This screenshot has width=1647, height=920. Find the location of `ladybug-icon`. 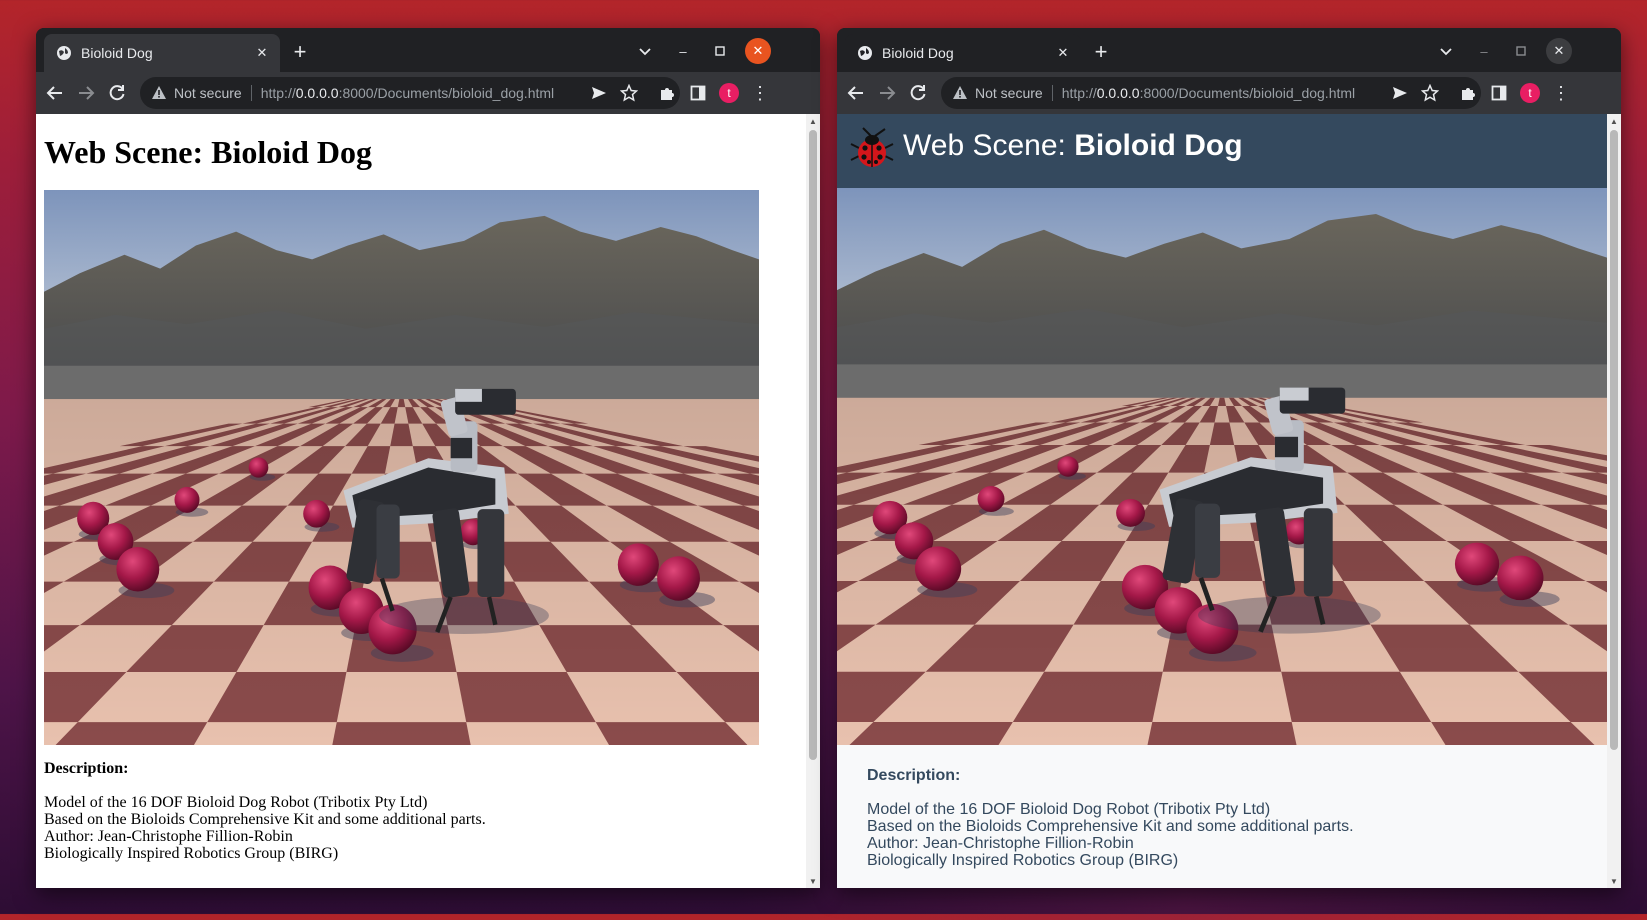

ladybug-icon is located at coordinates (872, 148).